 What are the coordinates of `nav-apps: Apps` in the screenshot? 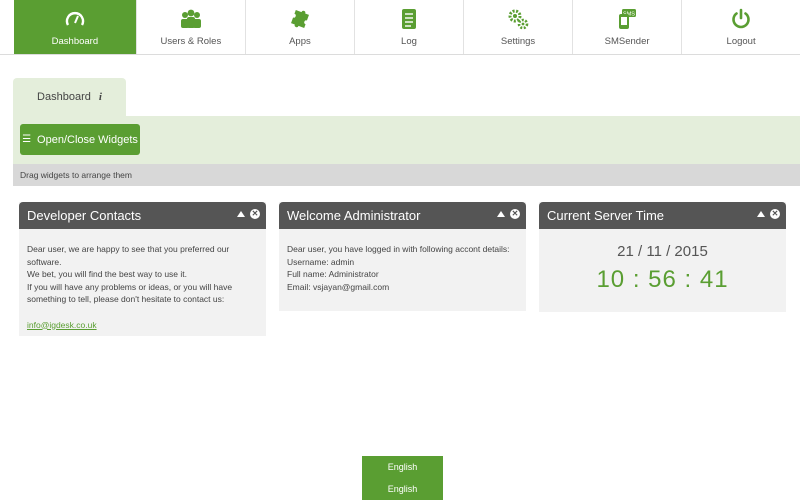 It's located at (300, 27).